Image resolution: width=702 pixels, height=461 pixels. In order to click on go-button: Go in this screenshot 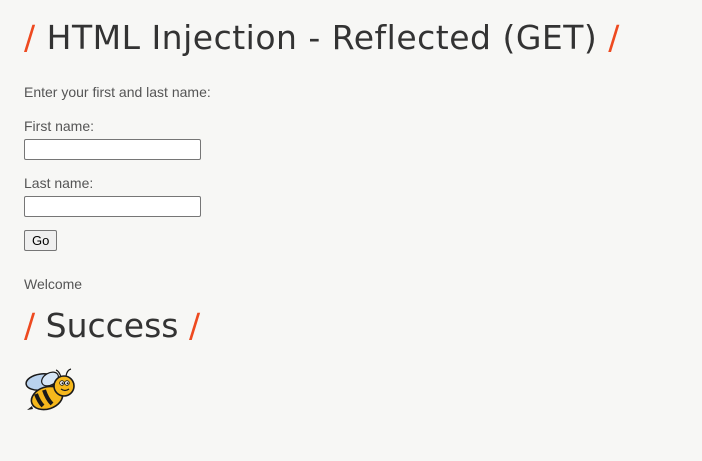, I will do `click(41, 240)`.